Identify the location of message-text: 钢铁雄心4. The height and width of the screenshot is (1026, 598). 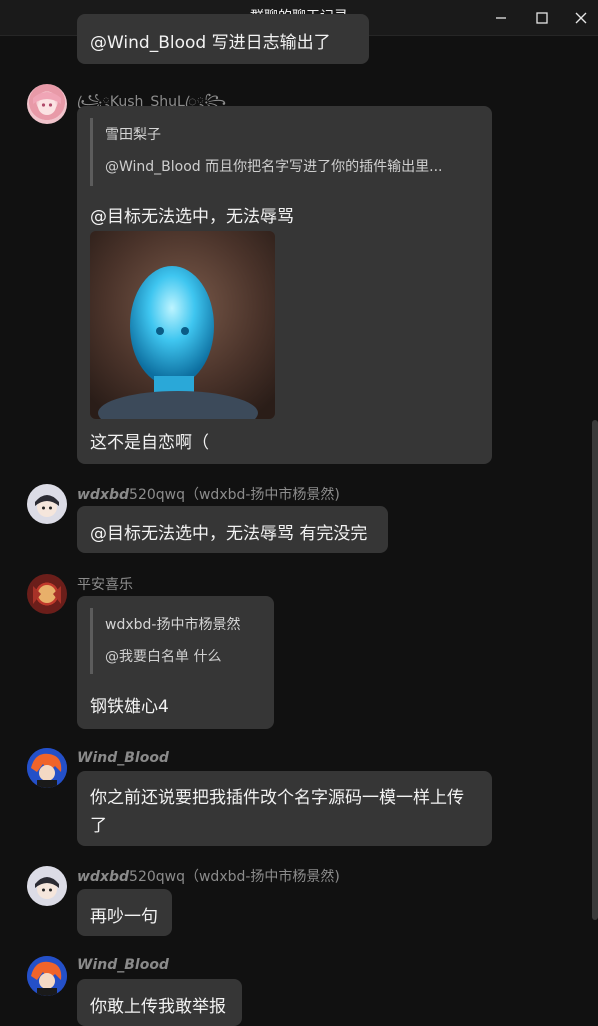
(129, 707).